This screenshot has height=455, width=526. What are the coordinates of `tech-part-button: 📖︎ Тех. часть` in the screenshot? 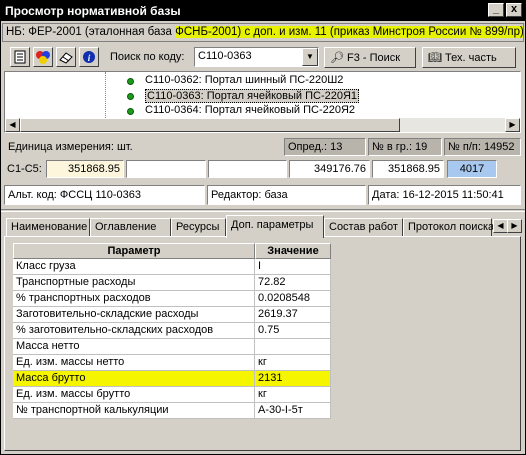 It's located at (469, 57).